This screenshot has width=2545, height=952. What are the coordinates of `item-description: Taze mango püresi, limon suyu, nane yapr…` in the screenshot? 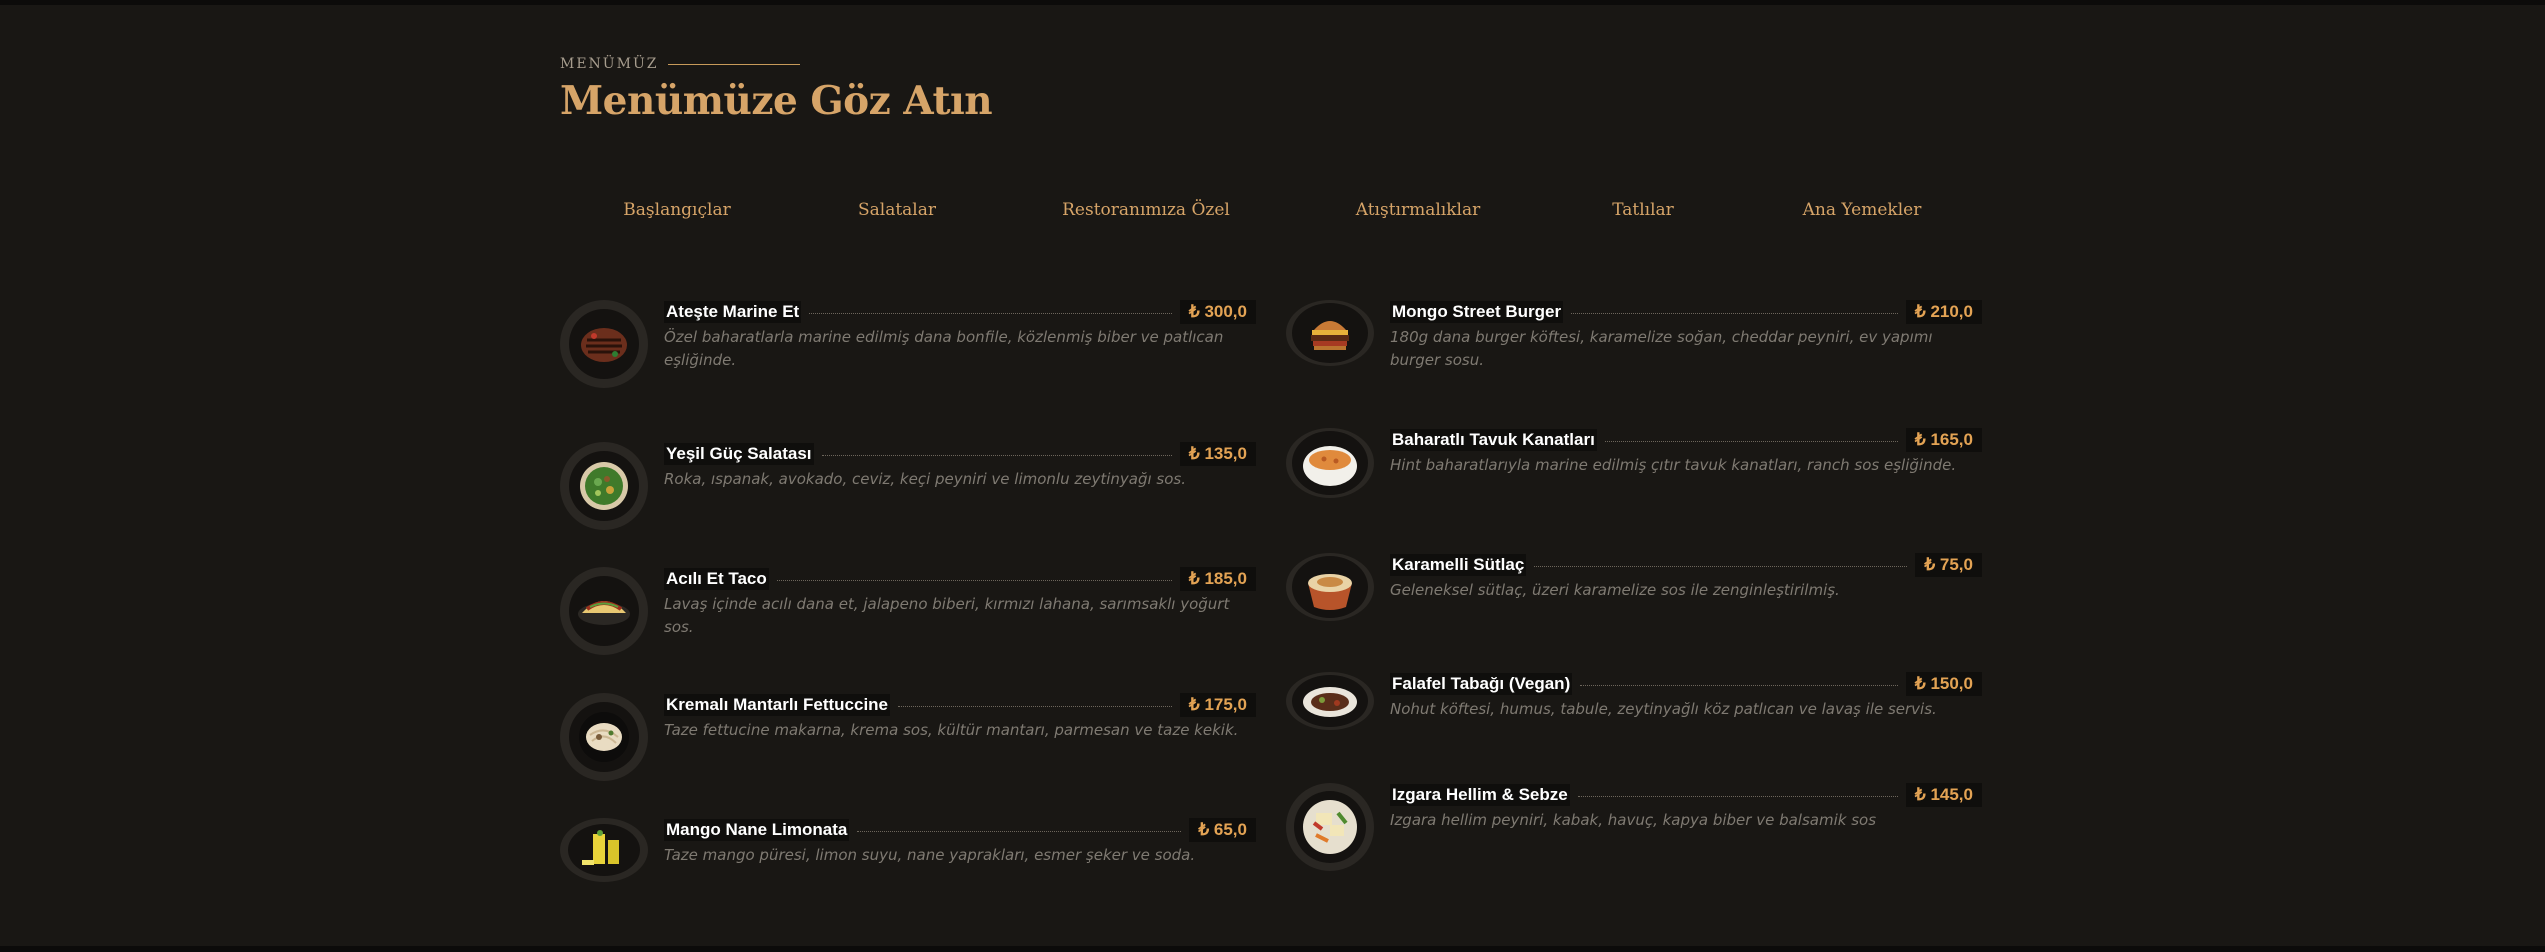 It's located at (930, 855).